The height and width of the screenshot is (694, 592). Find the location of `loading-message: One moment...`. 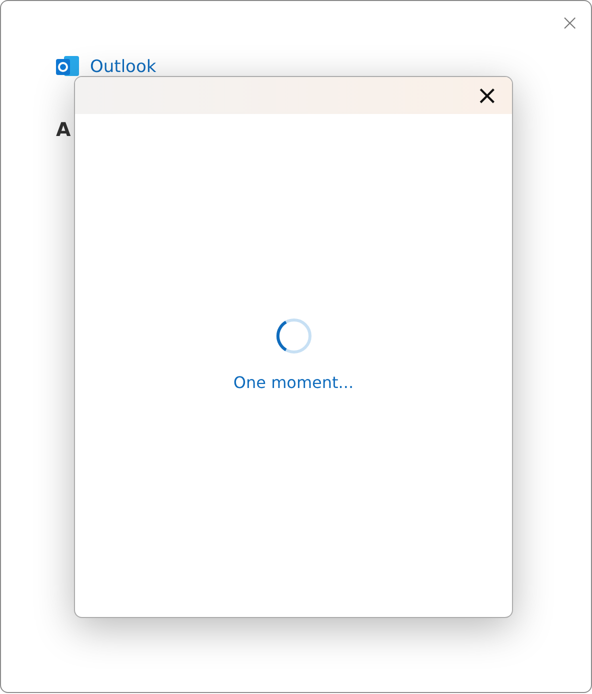

loading-message: One moment... is located at coordinates (293, 382).